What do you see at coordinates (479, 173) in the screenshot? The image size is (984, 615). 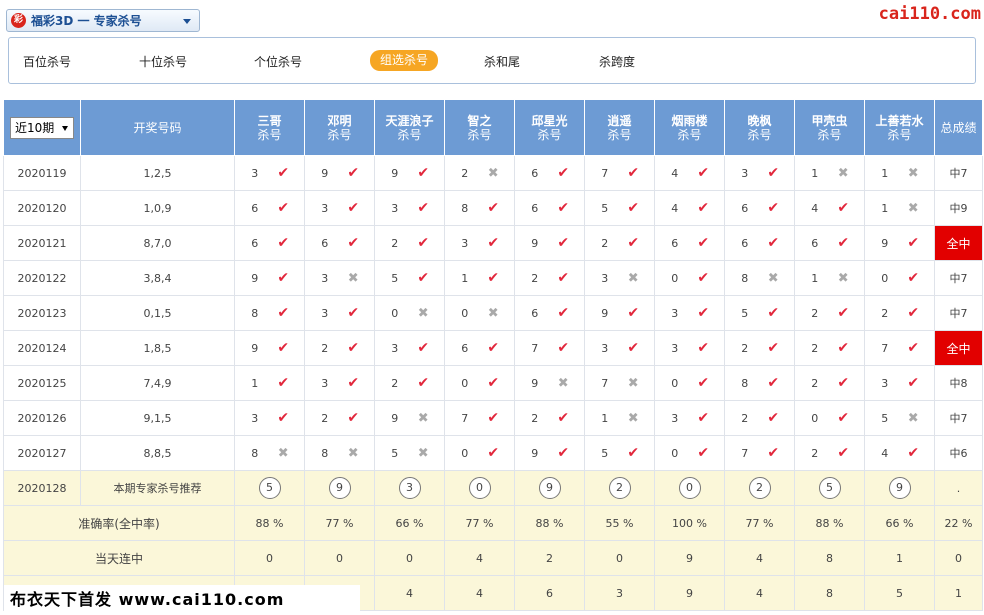 I see `kill-cell: 2 ✖` at bounding box center [479, 173].